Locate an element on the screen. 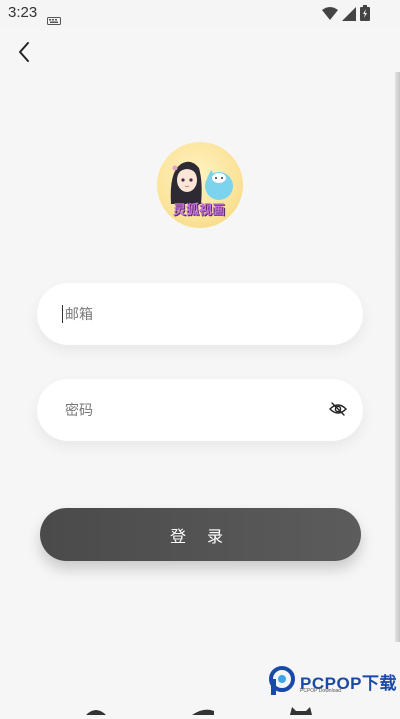 This screenshot has width=400, height=719. password-field-container is located at coordinates (200, 411).